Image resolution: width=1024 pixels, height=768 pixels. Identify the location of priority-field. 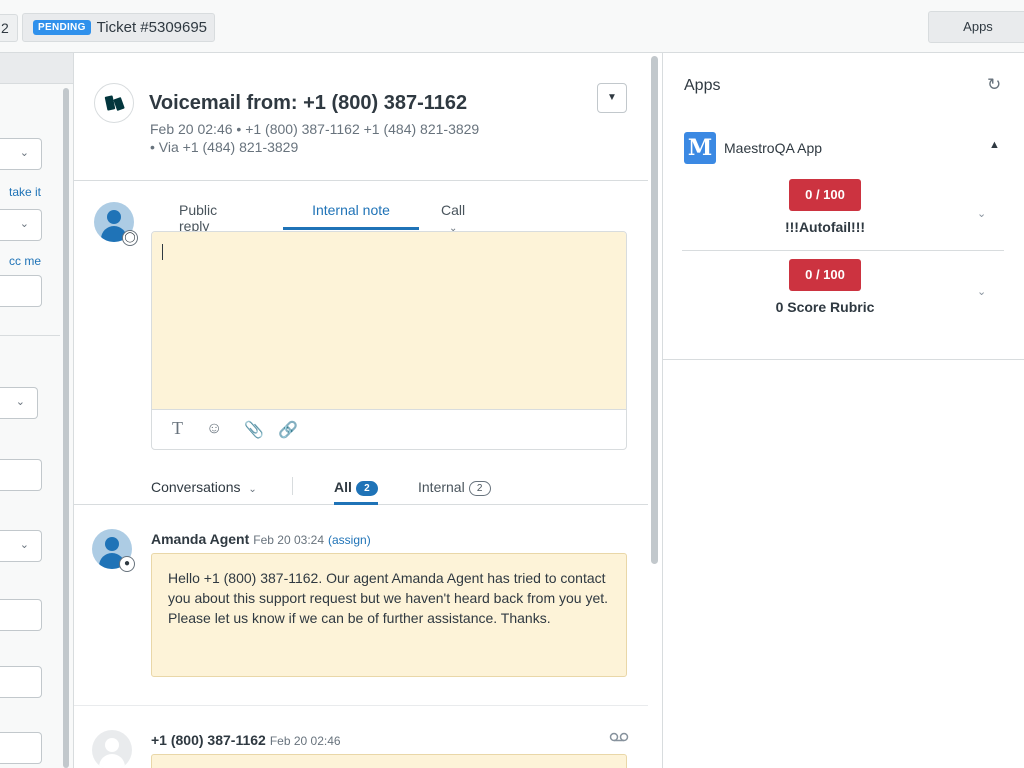
(21, 475).